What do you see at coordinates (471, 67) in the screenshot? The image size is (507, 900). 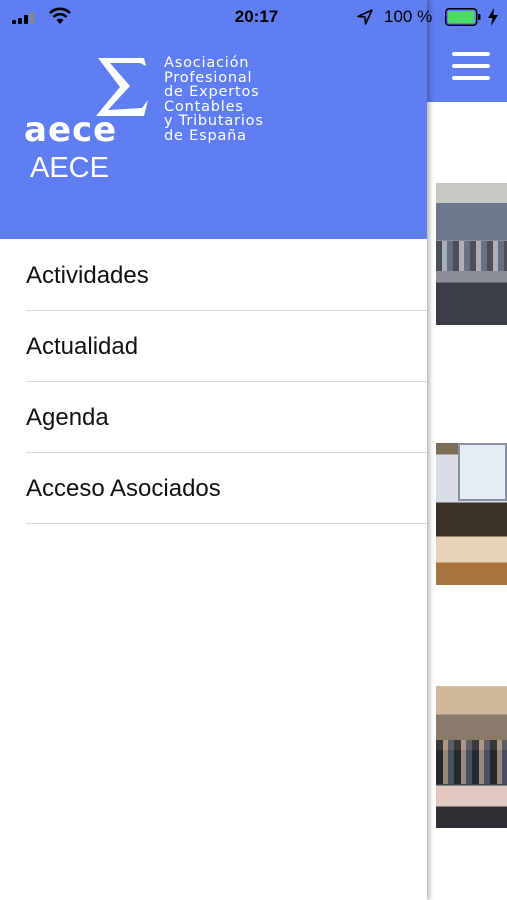 I see `hamburger-icon` at bounding box center [471, 67].